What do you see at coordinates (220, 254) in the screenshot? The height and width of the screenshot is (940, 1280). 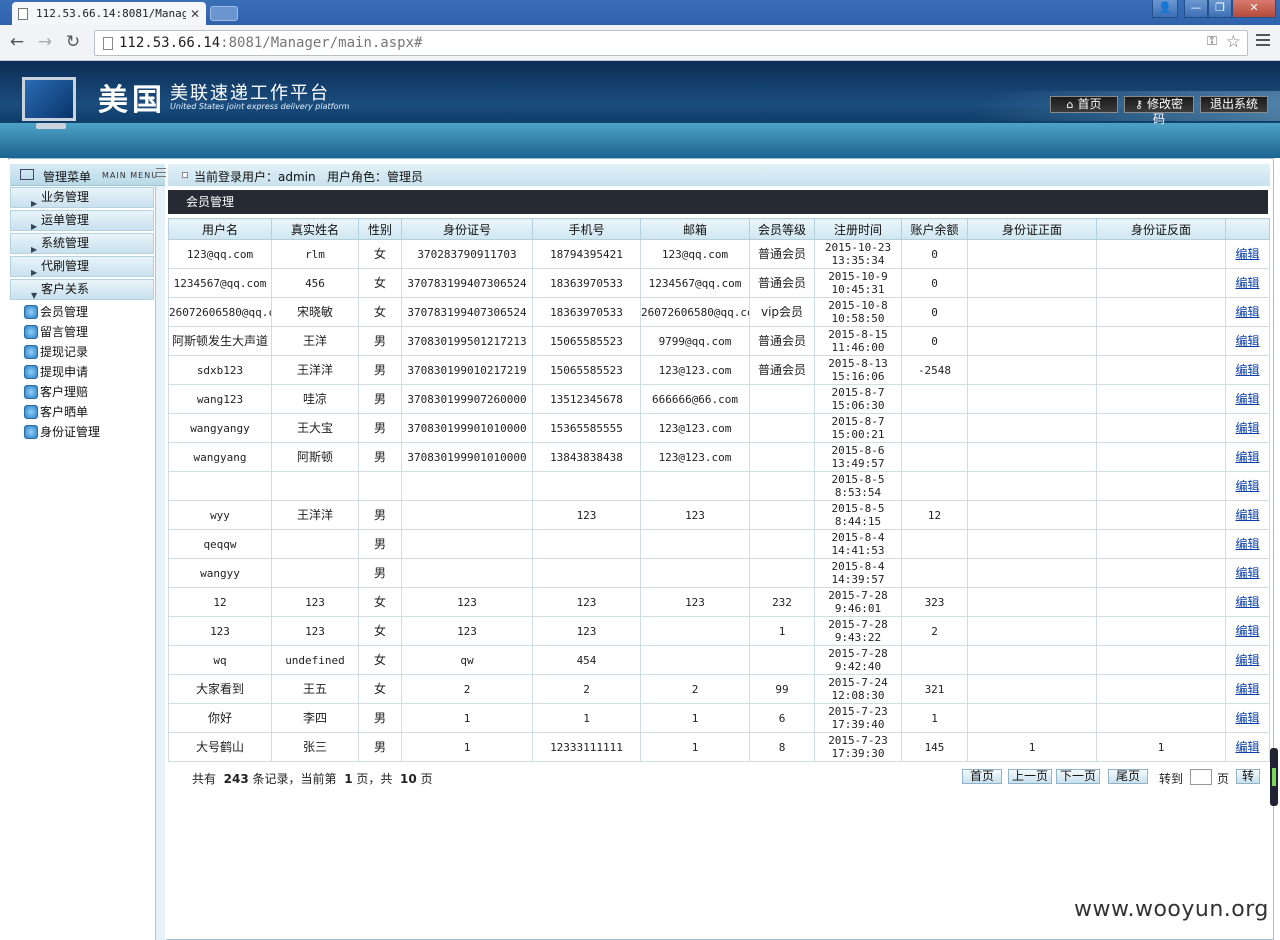 I see `table-cell: 123@qq.com` at bounding box center [220, 254].